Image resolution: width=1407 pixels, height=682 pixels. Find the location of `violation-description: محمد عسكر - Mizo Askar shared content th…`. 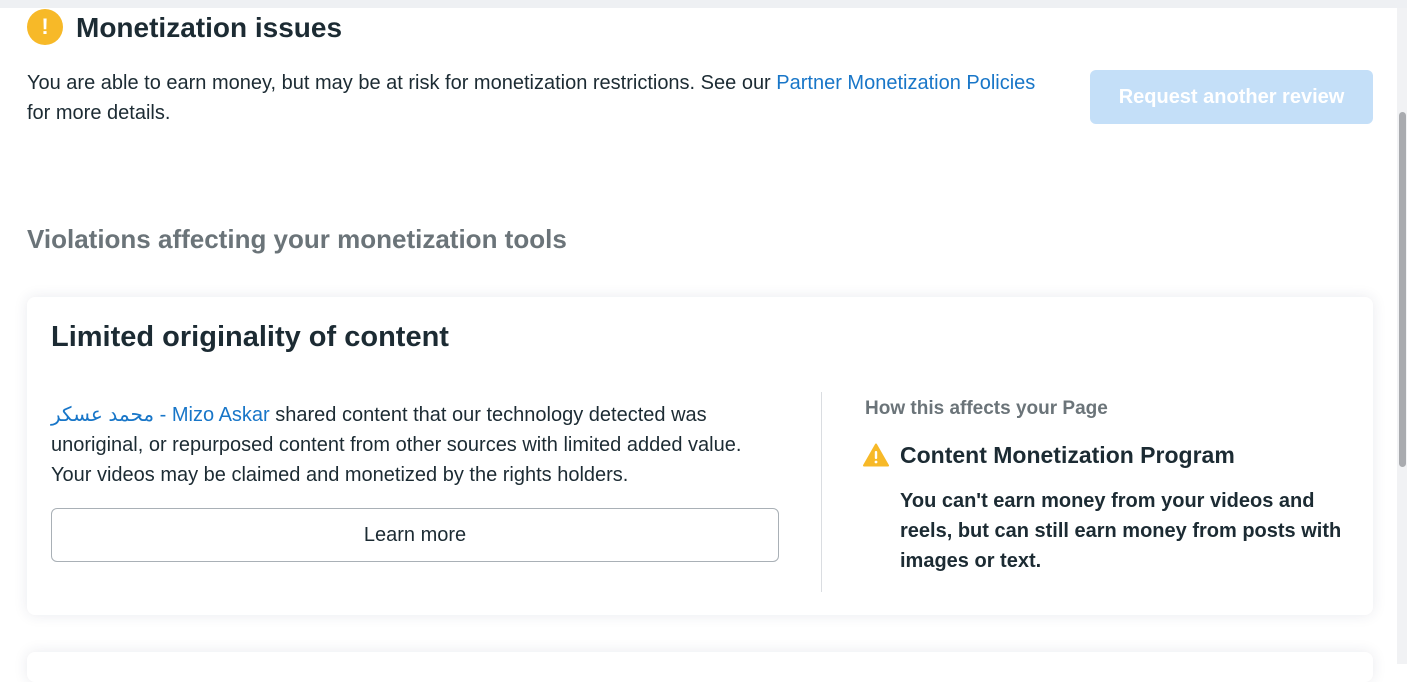

violation-description: محمد عسكر - Mizo Askar shared content th… is located at coordinates (401, 445).